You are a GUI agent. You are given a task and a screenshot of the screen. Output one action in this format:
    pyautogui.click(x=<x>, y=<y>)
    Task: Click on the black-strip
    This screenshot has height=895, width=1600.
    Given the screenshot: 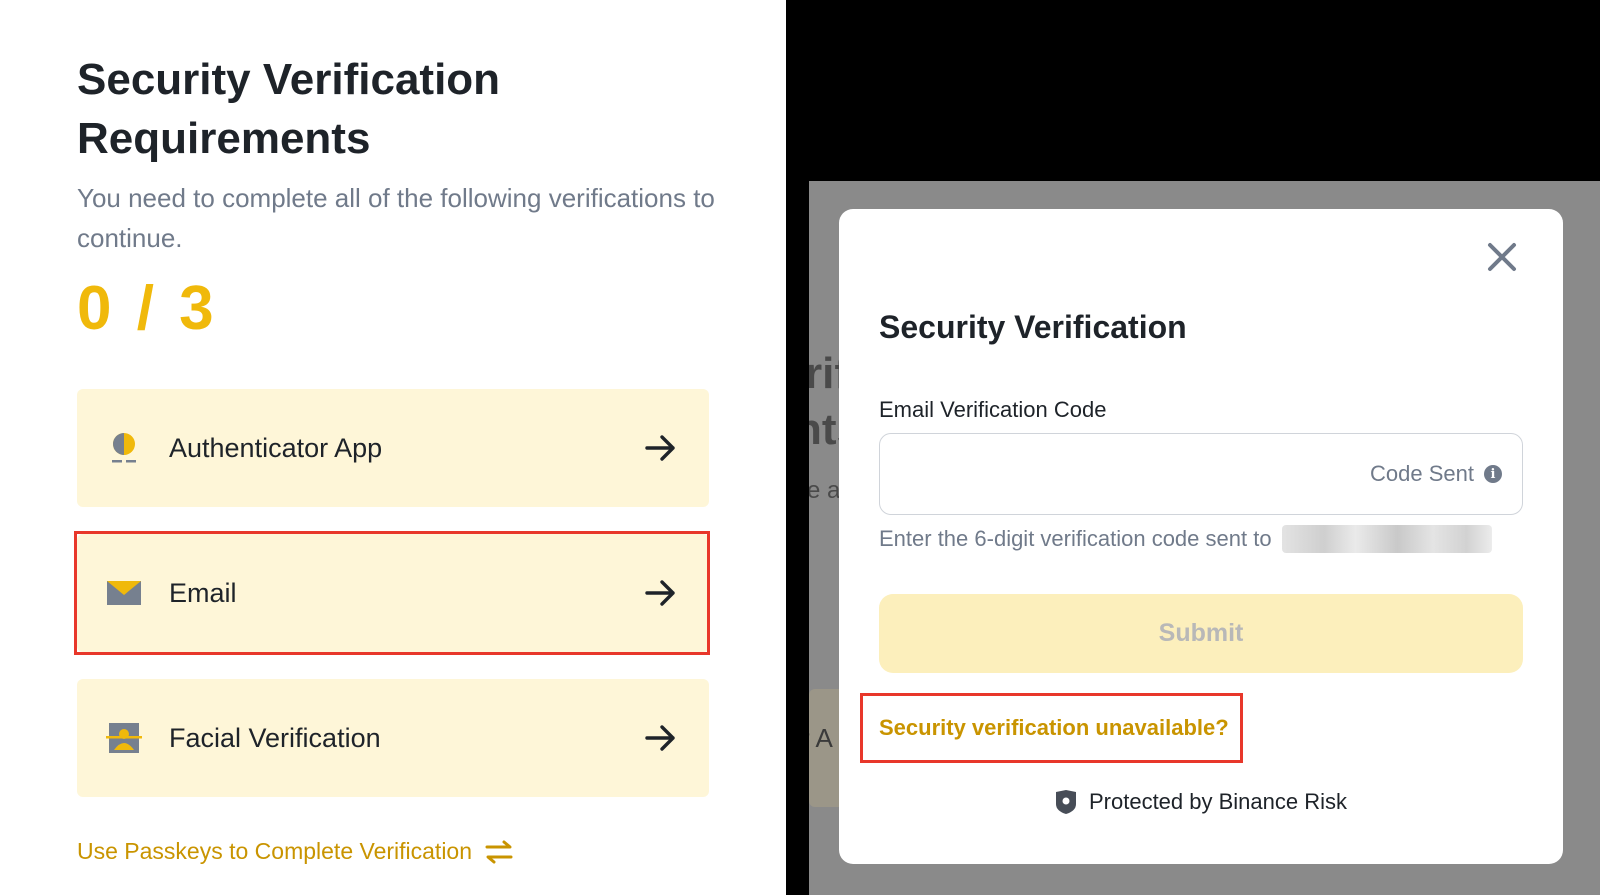 What is the action you would take?
    pyautogui.click(x=797, y=538)
    